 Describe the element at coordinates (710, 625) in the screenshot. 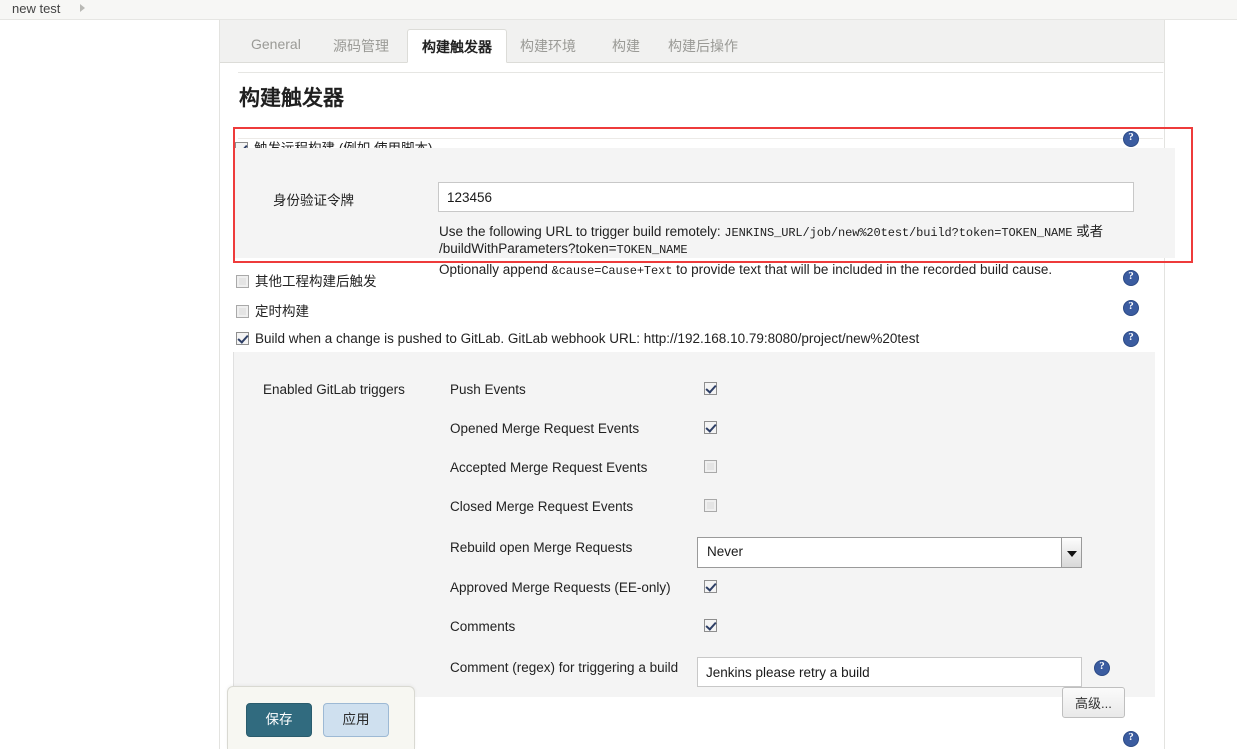

I see `comments-checkbox` at that location.